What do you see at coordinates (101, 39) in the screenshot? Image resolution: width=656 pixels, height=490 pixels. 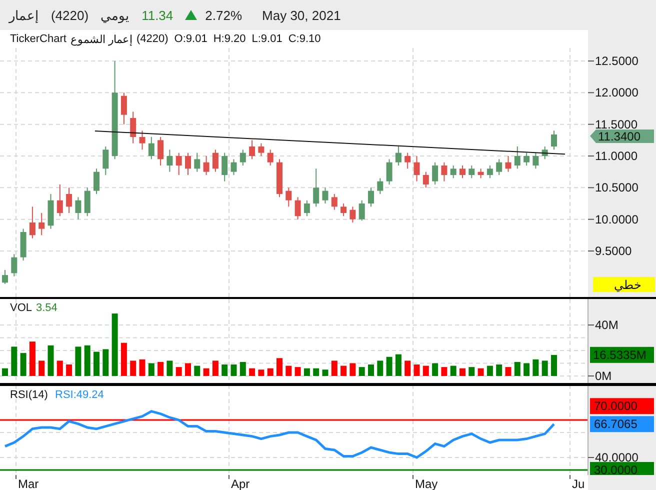 I see `chart-name: إعمار الشموع` at bounding box center [101, 39].